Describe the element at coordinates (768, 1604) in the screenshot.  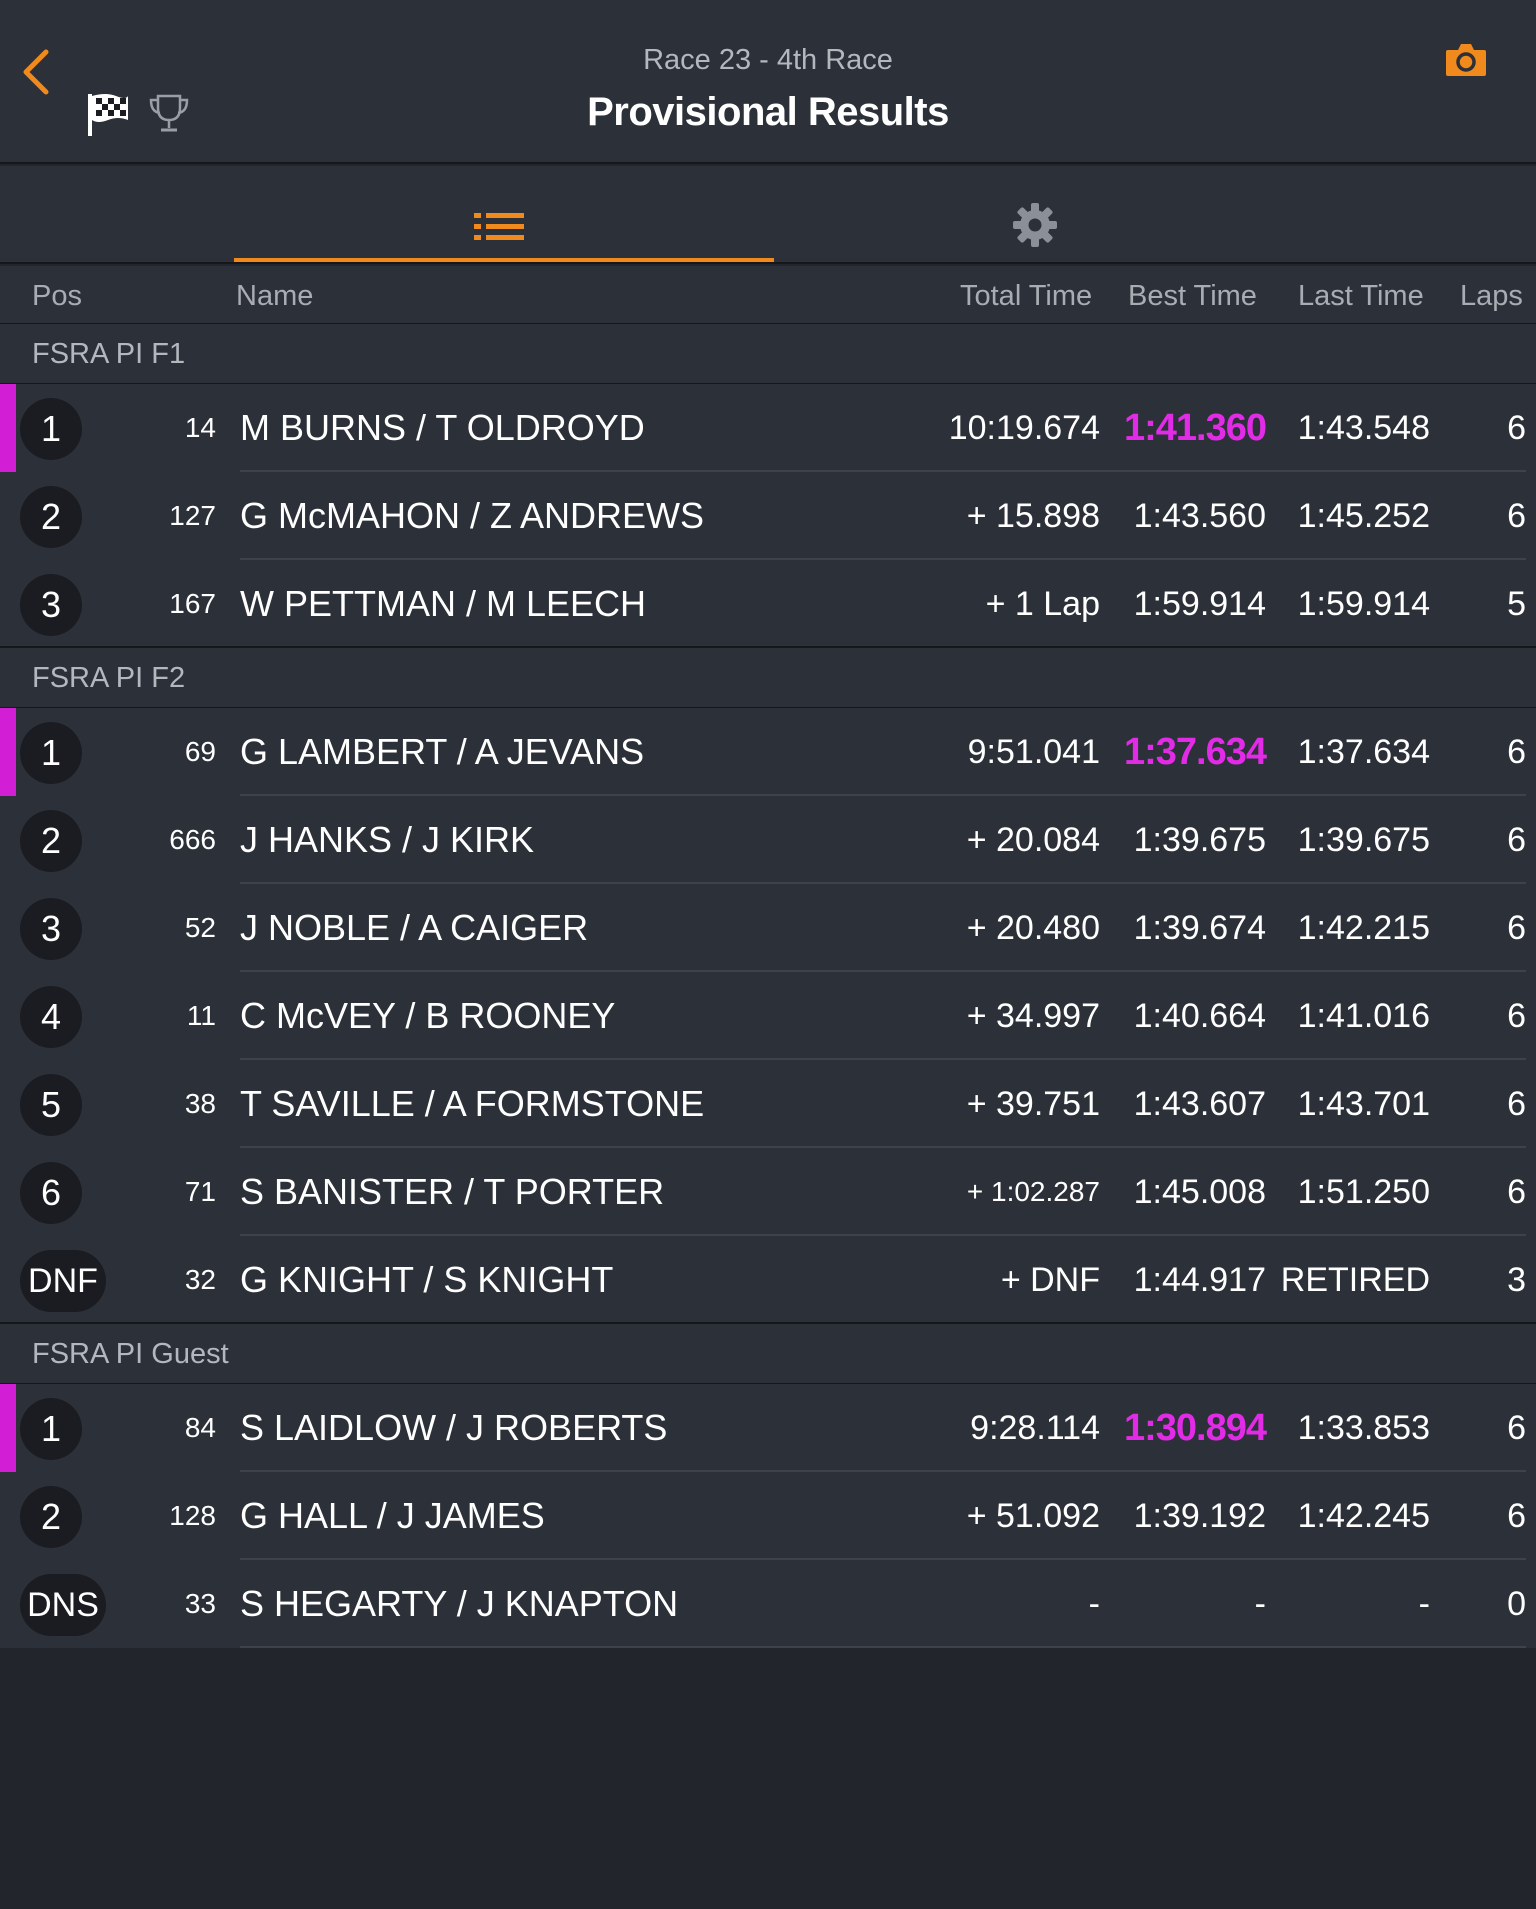
I see `result-row: DNS 33 S HEGARTY / J KNAPTON - - - 0` at that location.